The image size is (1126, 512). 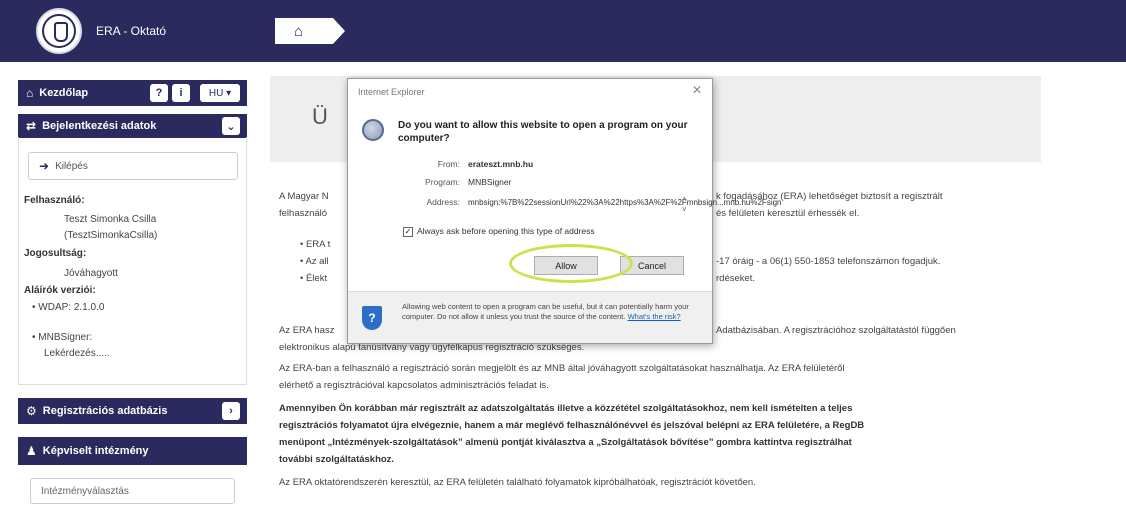 What do you see at coordinates (448, 164) in the screenshot?
I see `from-label: From:` at bounding box center [448, 164].